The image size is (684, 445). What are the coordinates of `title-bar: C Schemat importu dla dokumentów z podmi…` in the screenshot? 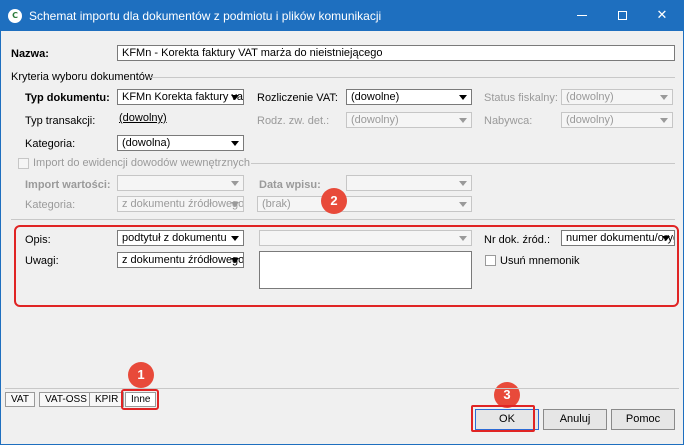 It's located at (342, 16).